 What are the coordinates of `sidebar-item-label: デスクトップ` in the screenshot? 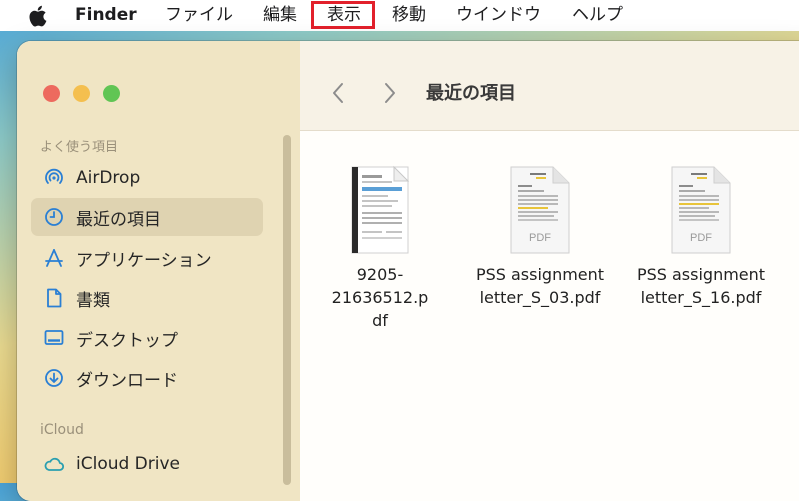 It's located at (127, 340).